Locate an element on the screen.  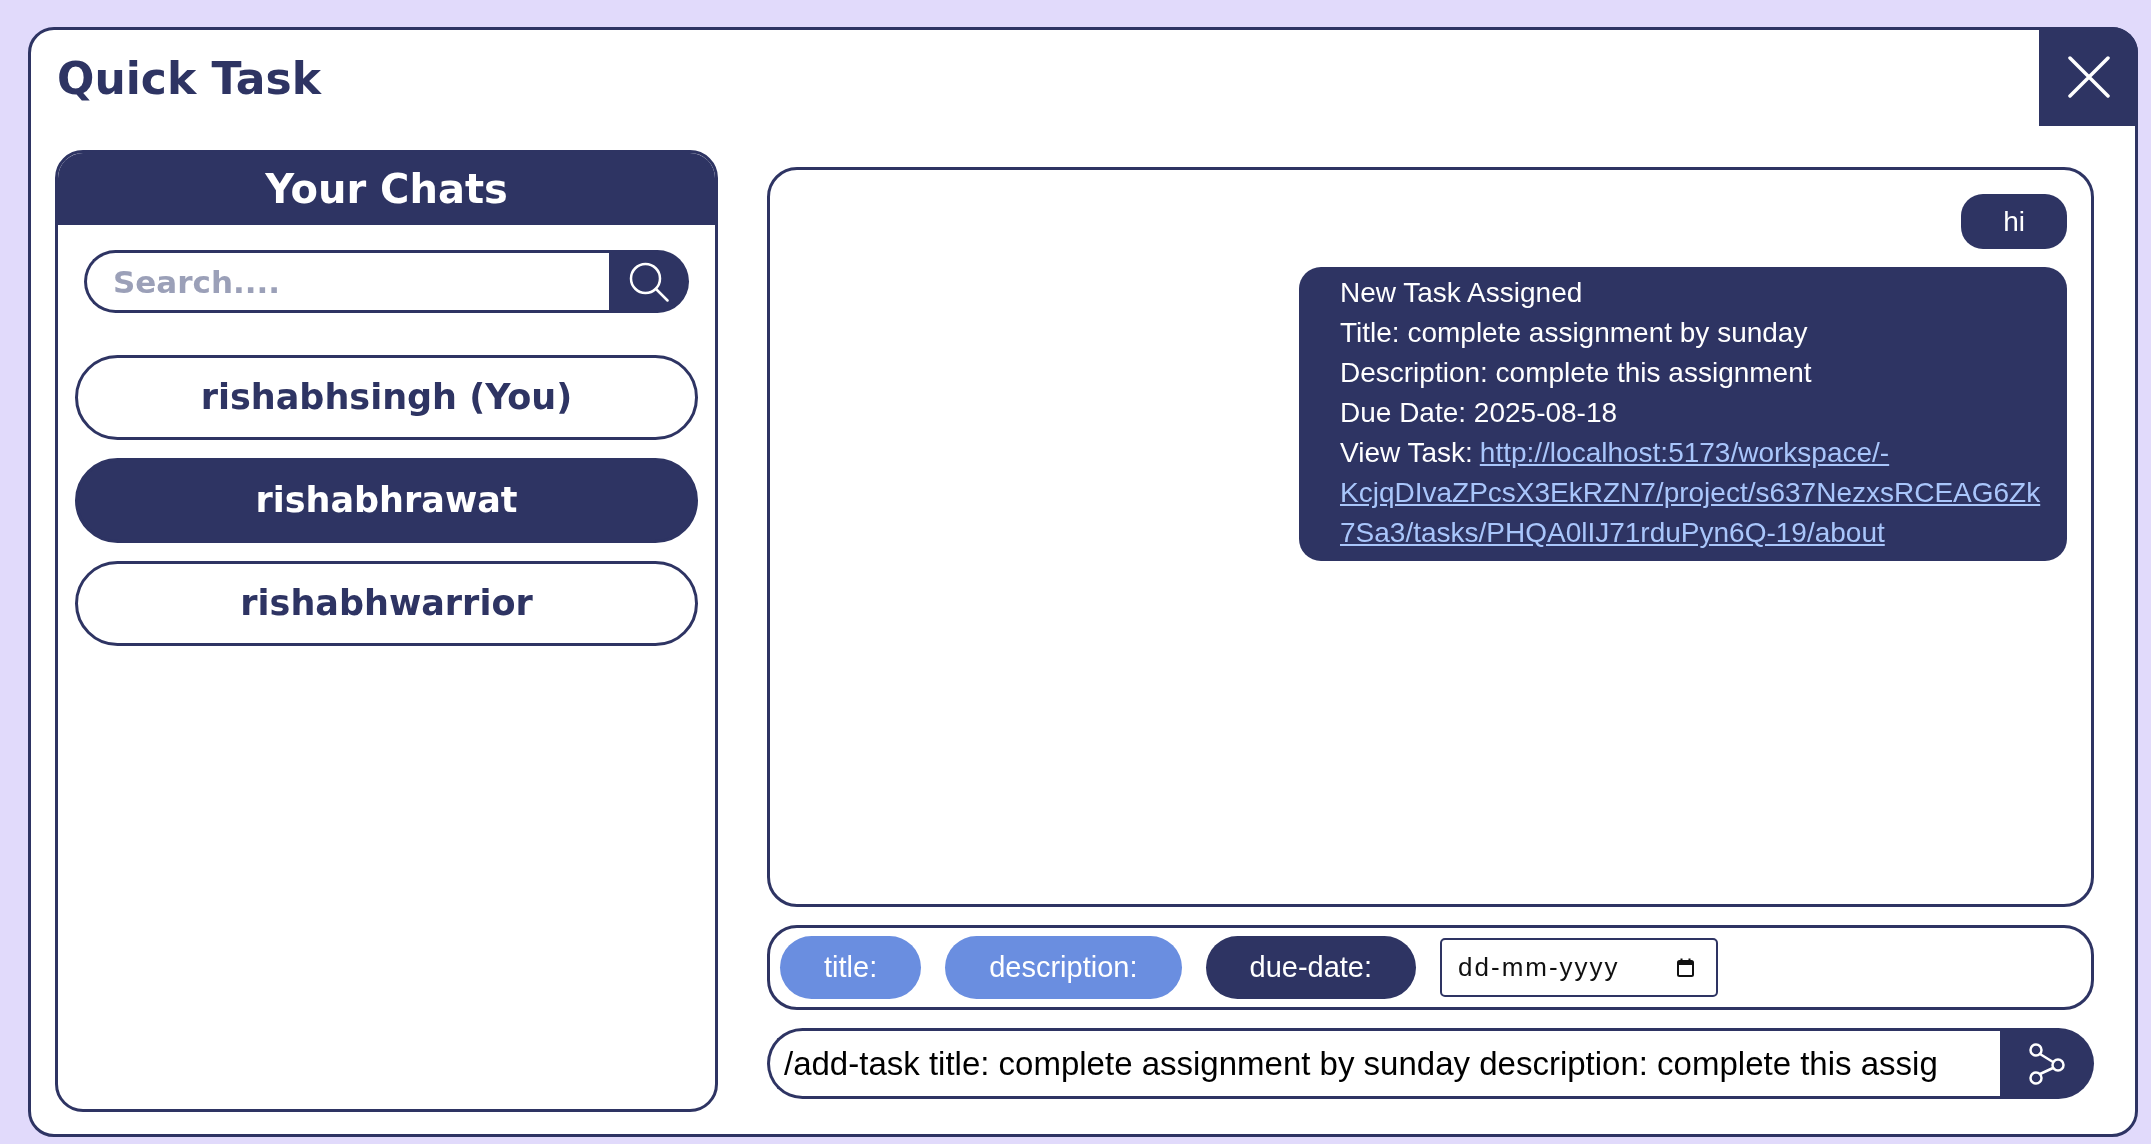
field-chip: due-date: is located at coordinates (1311, 967).